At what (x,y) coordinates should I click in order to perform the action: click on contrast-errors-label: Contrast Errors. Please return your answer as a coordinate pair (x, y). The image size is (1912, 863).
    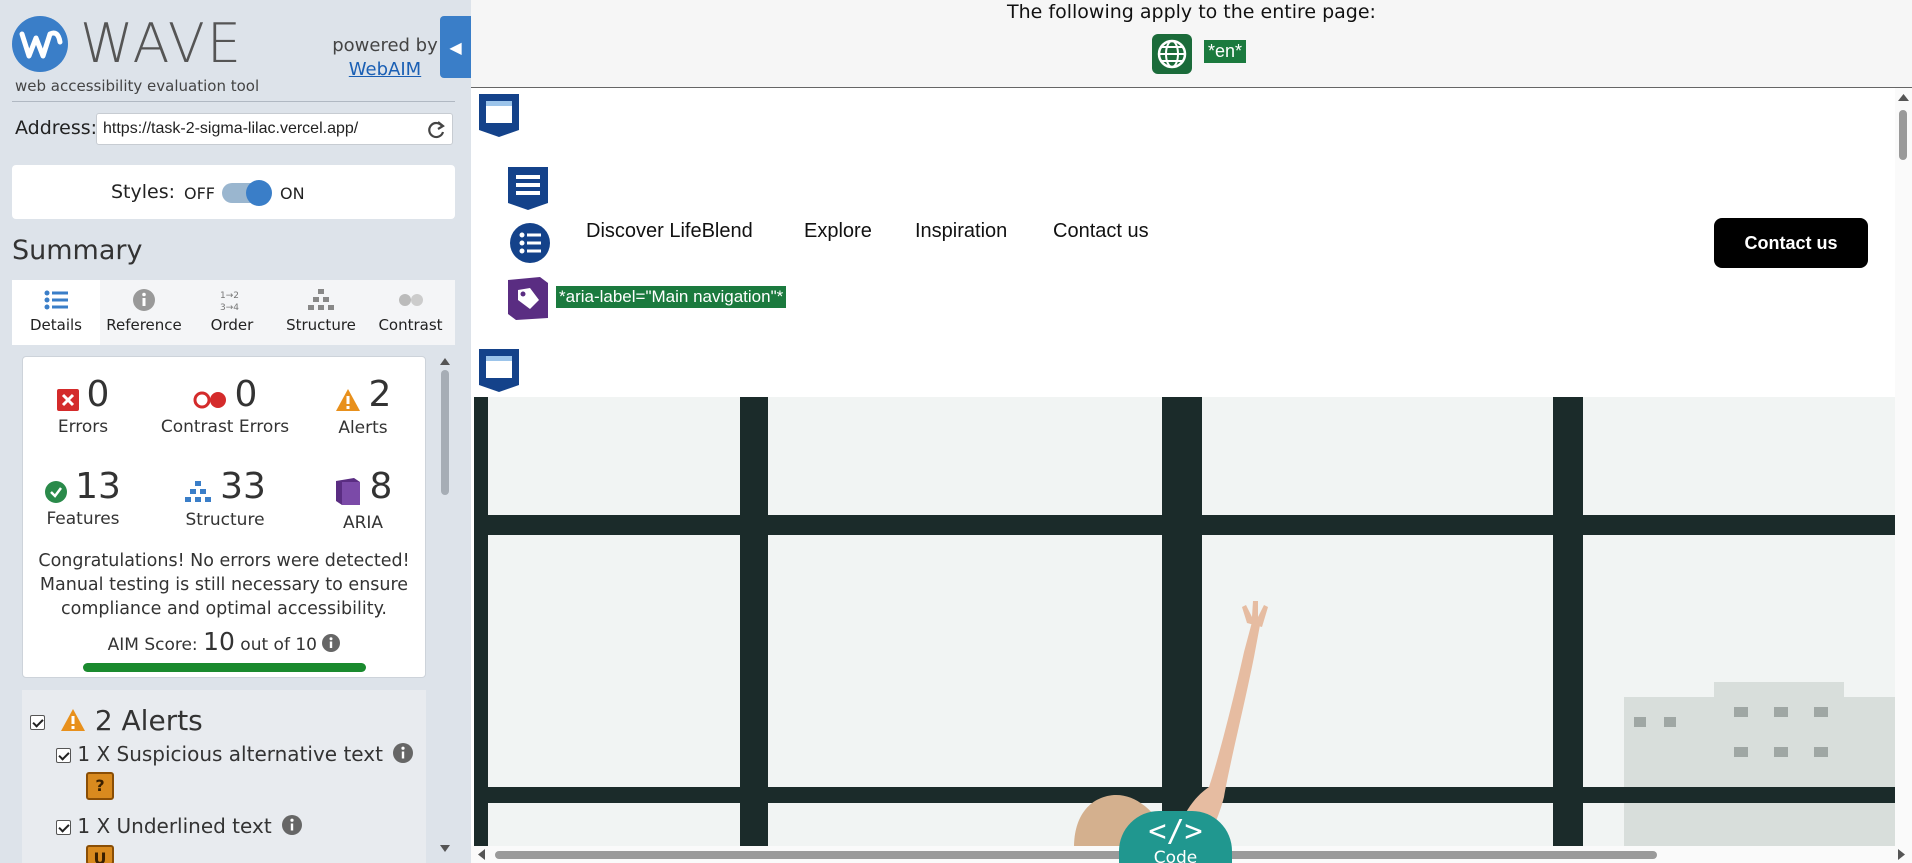
    Looking at the image, I should click on (225, 427).